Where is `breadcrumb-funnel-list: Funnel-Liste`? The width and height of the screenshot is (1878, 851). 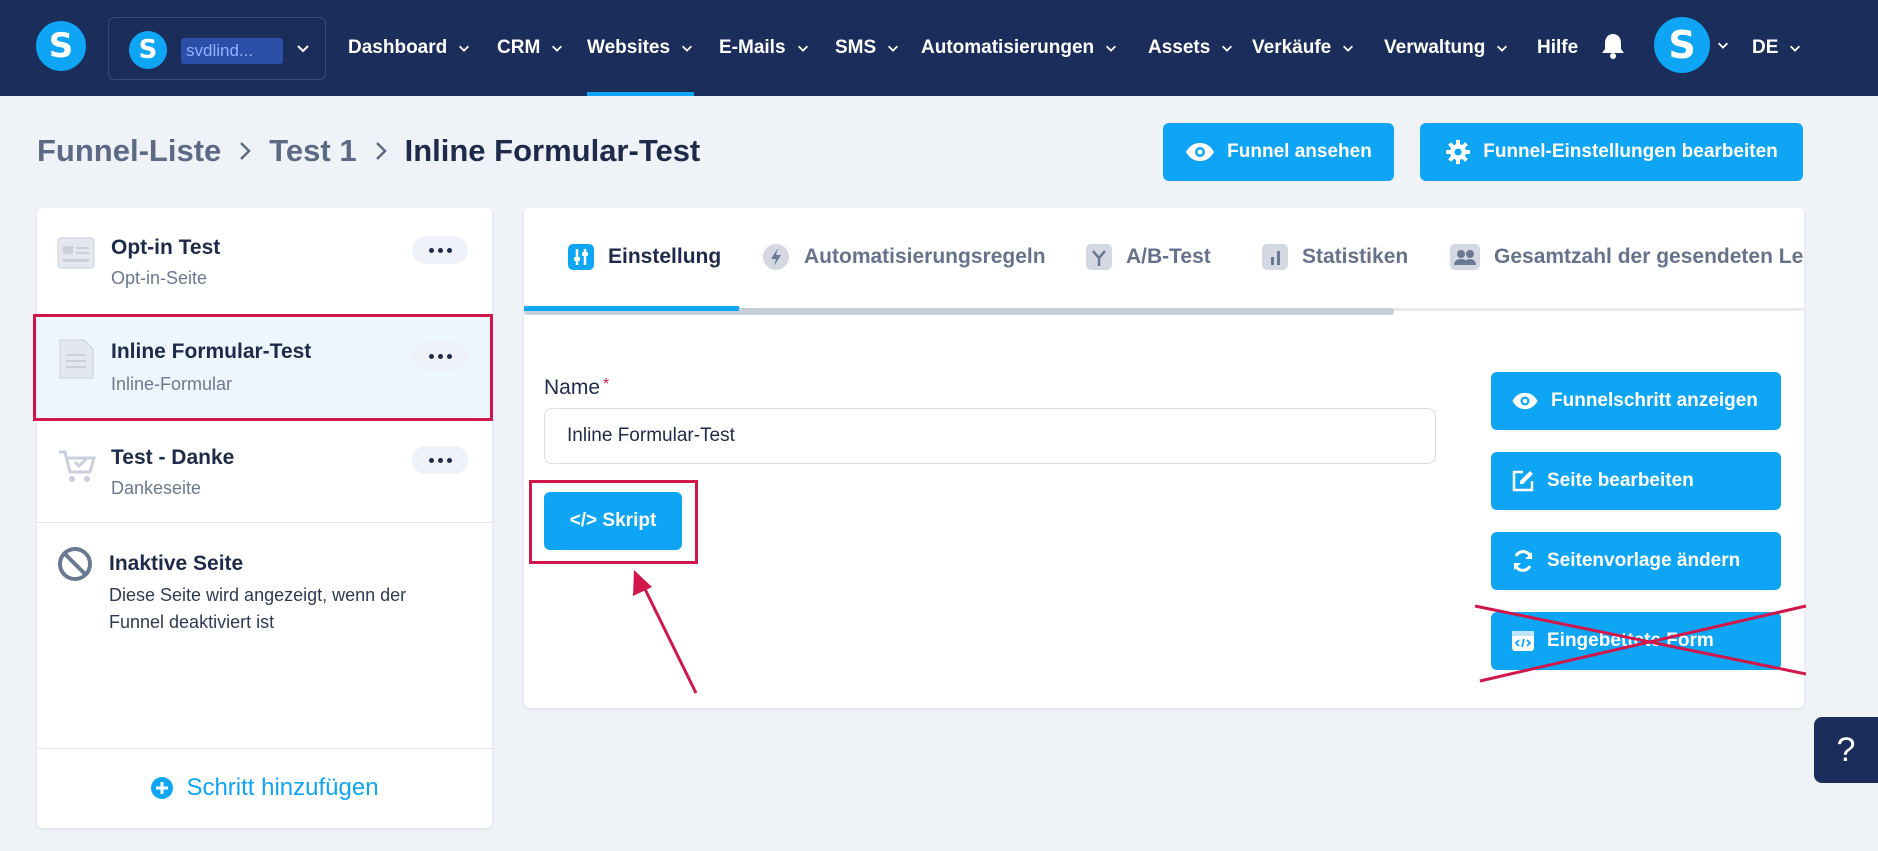
breadcrumb-funnel-list: Funnel-Liste is located at coordinates (129, 151).